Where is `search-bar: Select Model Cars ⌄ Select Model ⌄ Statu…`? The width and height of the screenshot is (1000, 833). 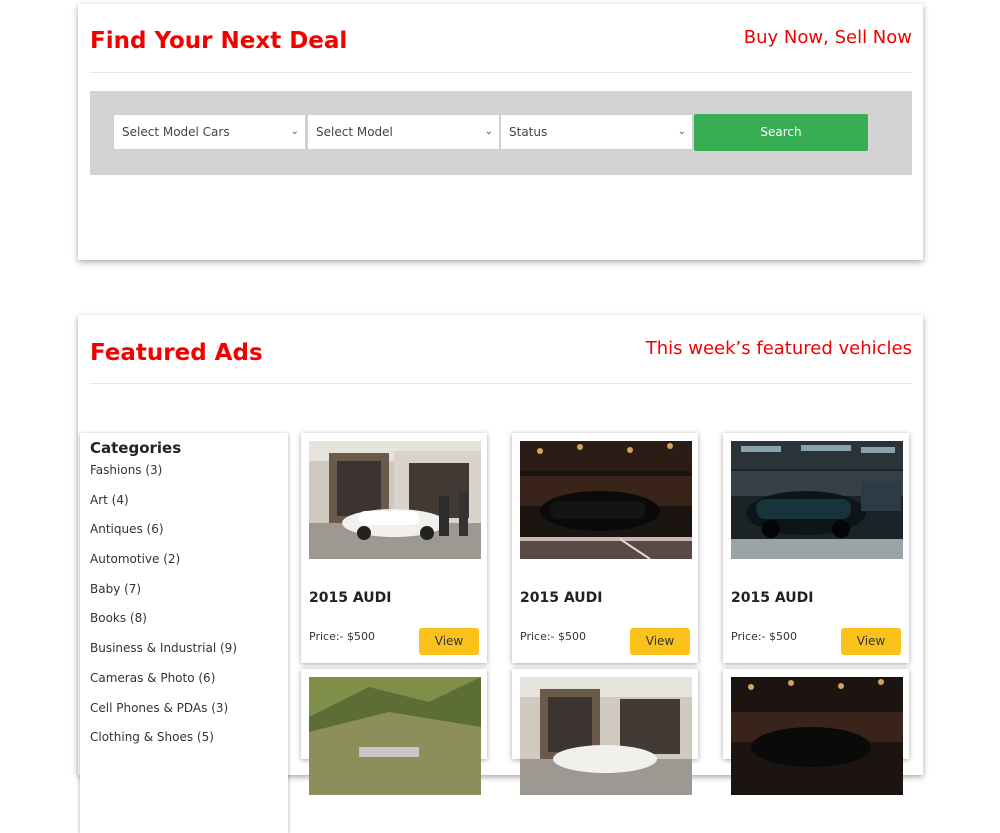 search-bar: Select Model Cars ⌄ Select Model ⌄ Statu… is located at coordinates (501, 133).